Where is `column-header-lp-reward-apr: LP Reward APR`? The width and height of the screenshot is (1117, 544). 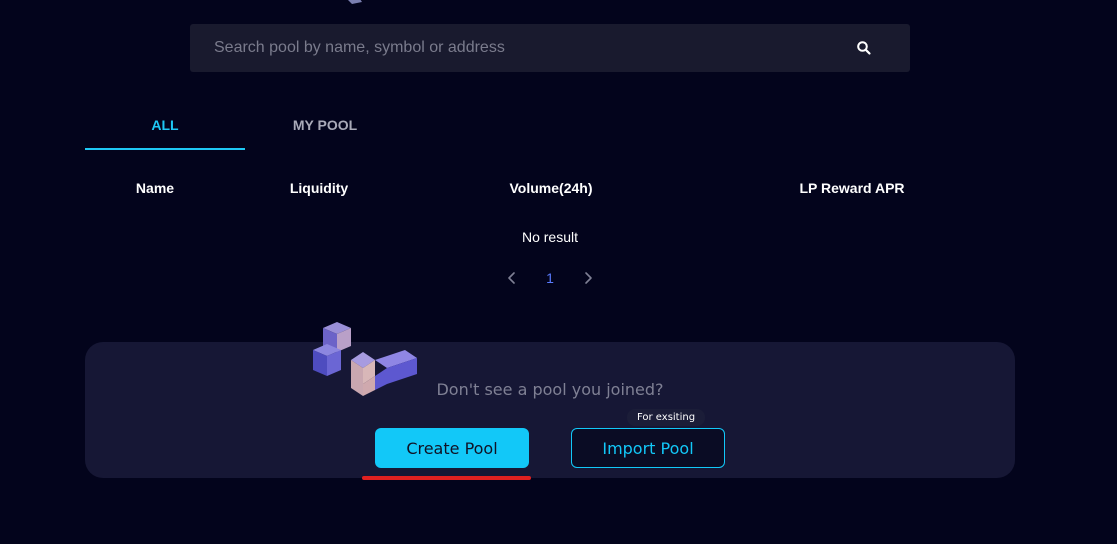
column-header-lp-reward-apr: LP Reward APR is located at coordinates (851, 188).